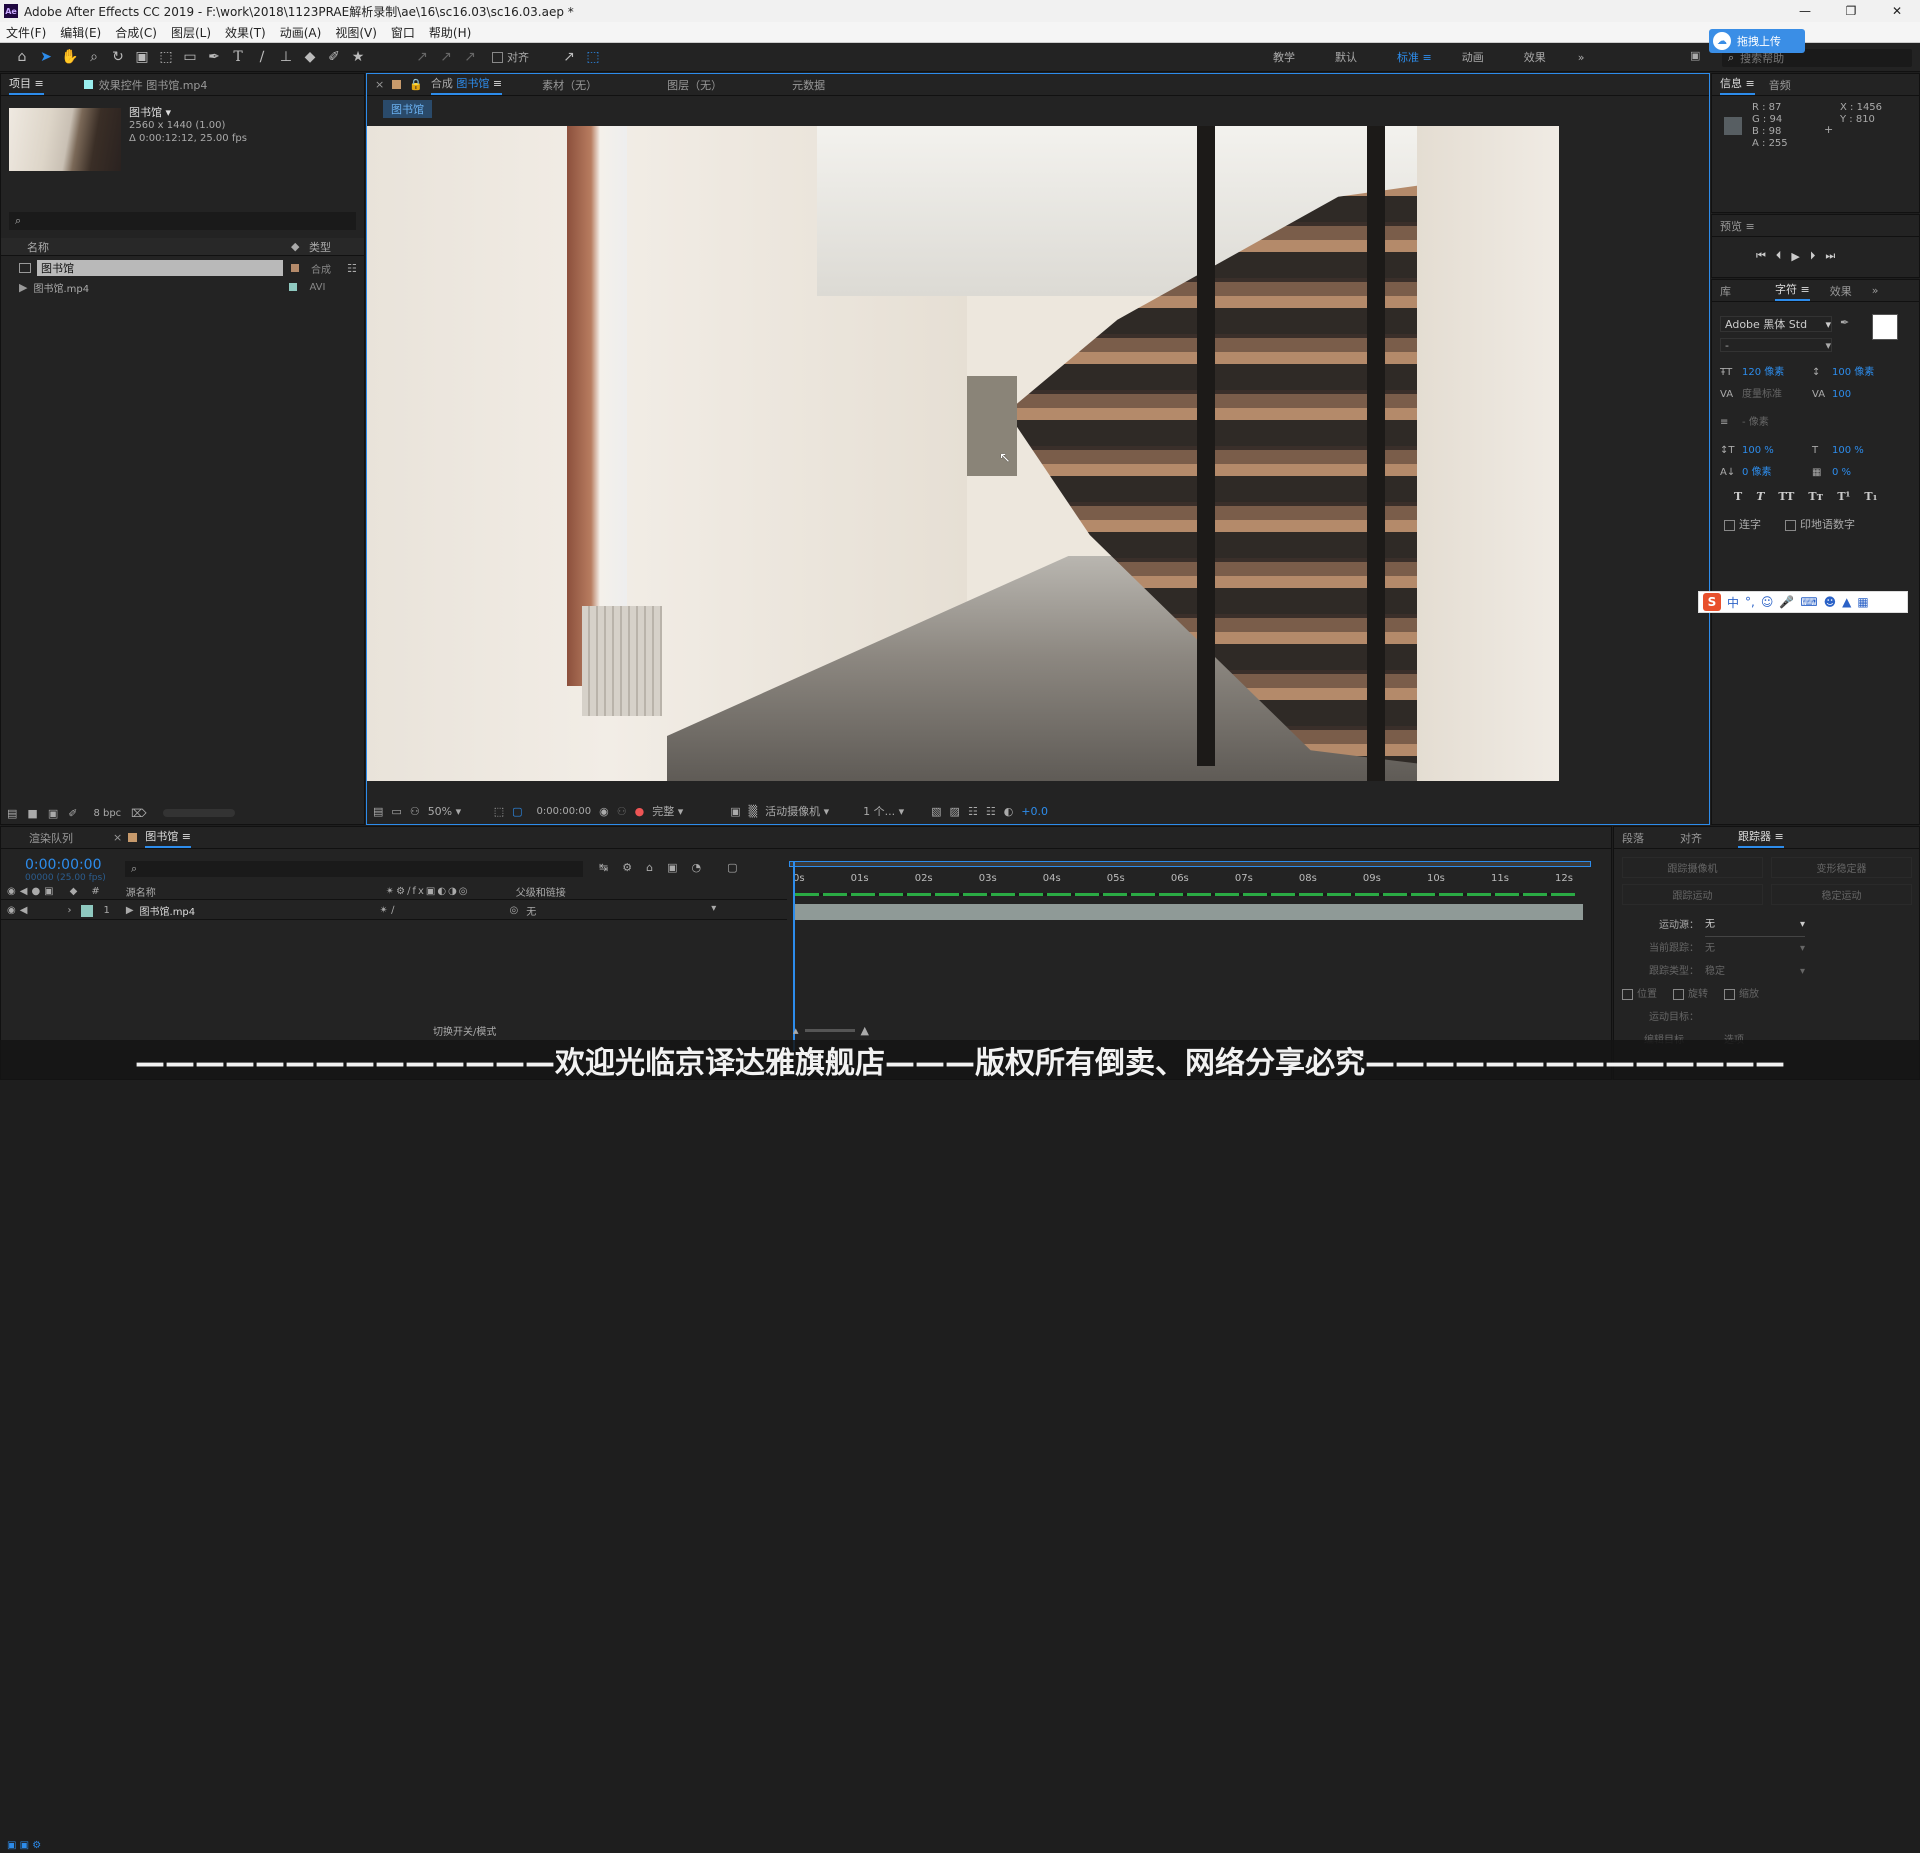  What do you see at coordinates (394, 911) in the screenshot?
I see `layer-row: ◉ ◀ › 1 ▶ 图书馆.mp4 ✴ ∕ ◎ 无 ▾` at bounding box center [394, 911].